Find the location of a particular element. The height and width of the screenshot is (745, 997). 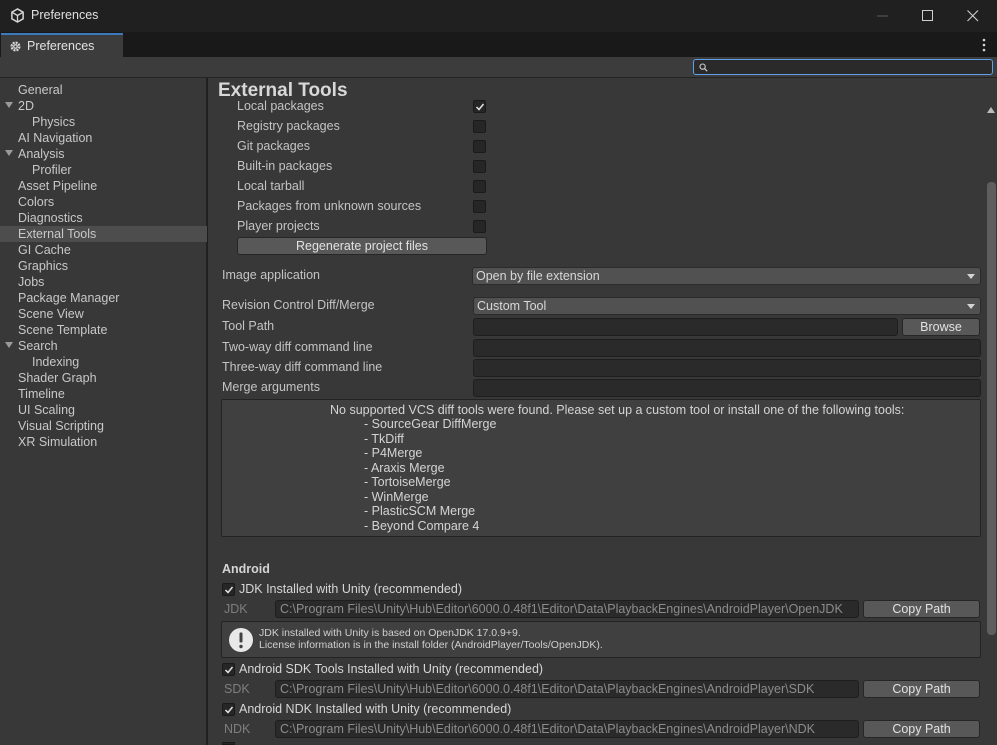

sidebar-item-label: Jobs is located at coordinates (31, 282).